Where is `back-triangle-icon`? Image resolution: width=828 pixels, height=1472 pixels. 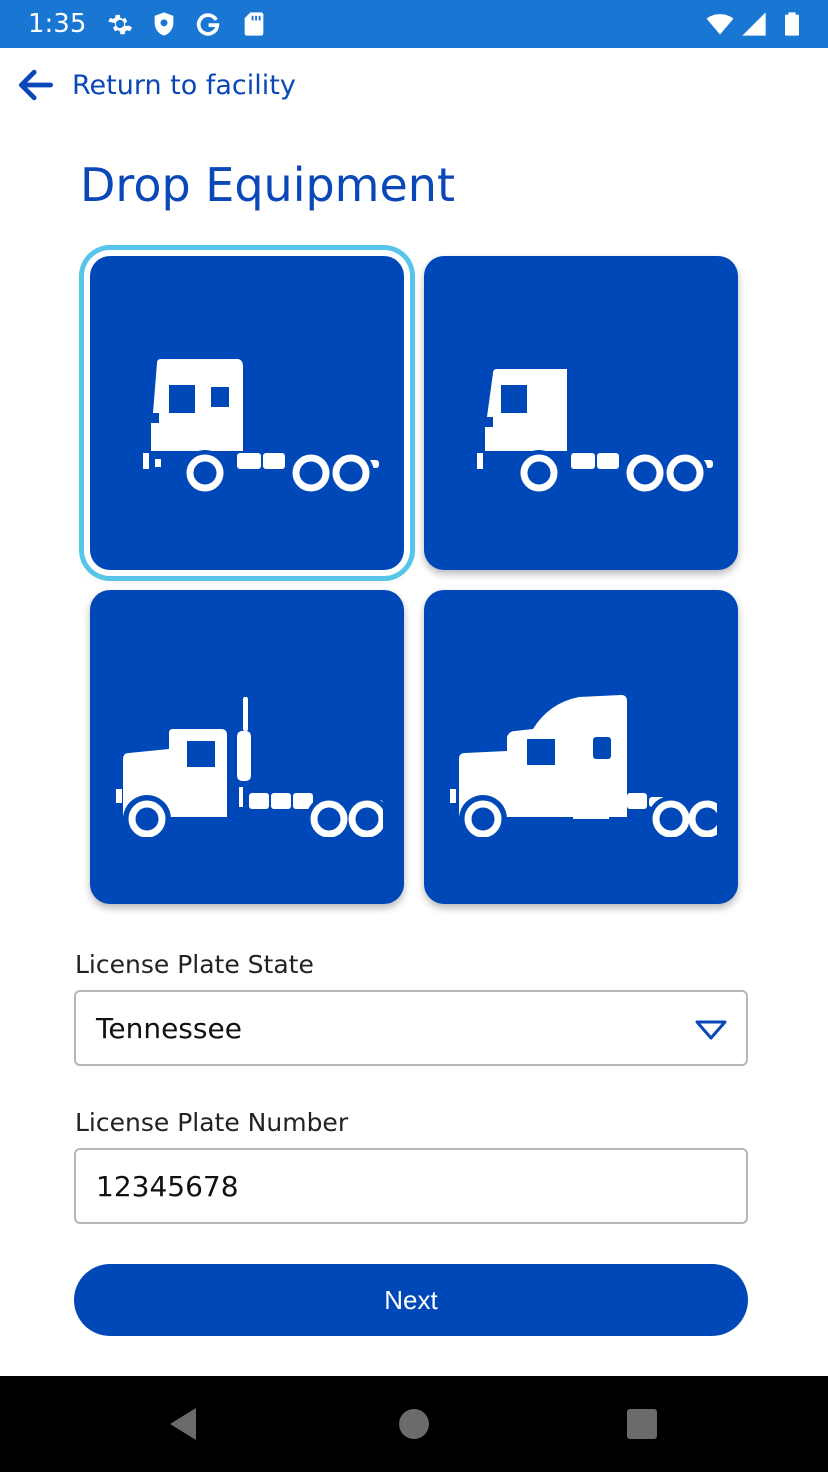 back-triangle-icon is located at coordinates (184, 1424).